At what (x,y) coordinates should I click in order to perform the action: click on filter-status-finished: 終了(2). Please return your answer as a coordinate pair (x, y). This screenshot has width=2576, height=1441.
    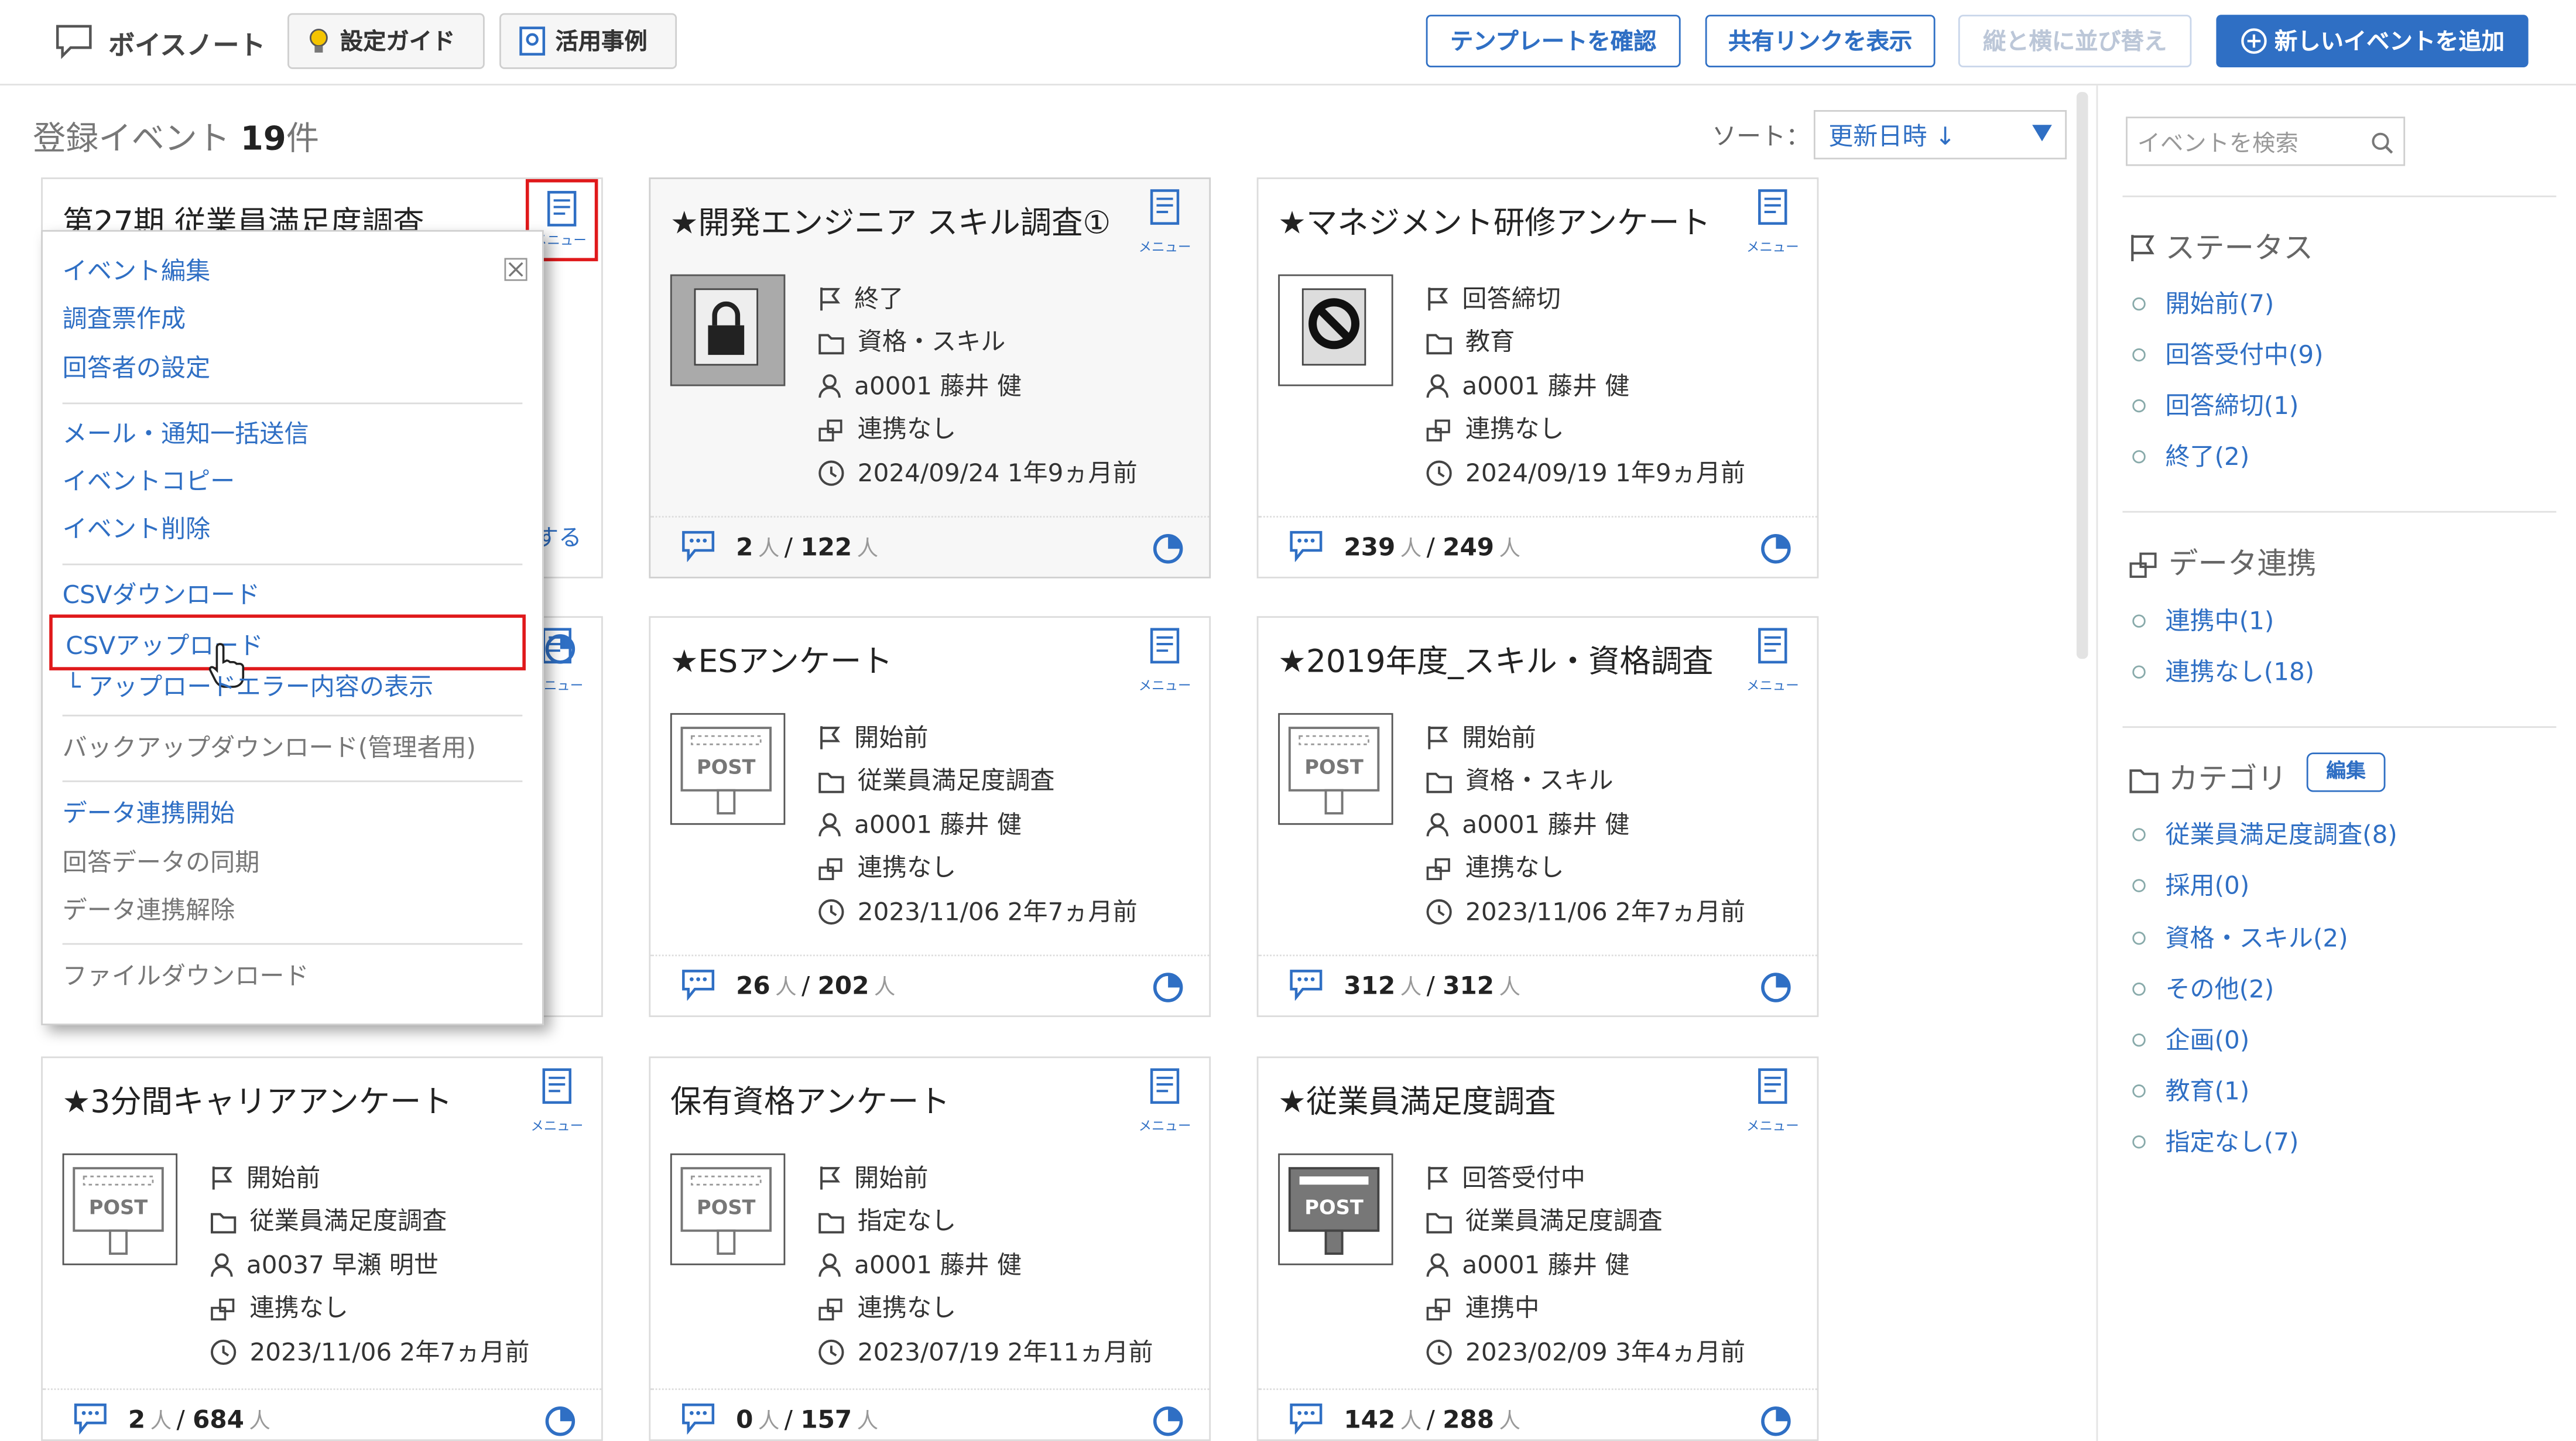
    Looking at the image, I should click on (2207, 456).